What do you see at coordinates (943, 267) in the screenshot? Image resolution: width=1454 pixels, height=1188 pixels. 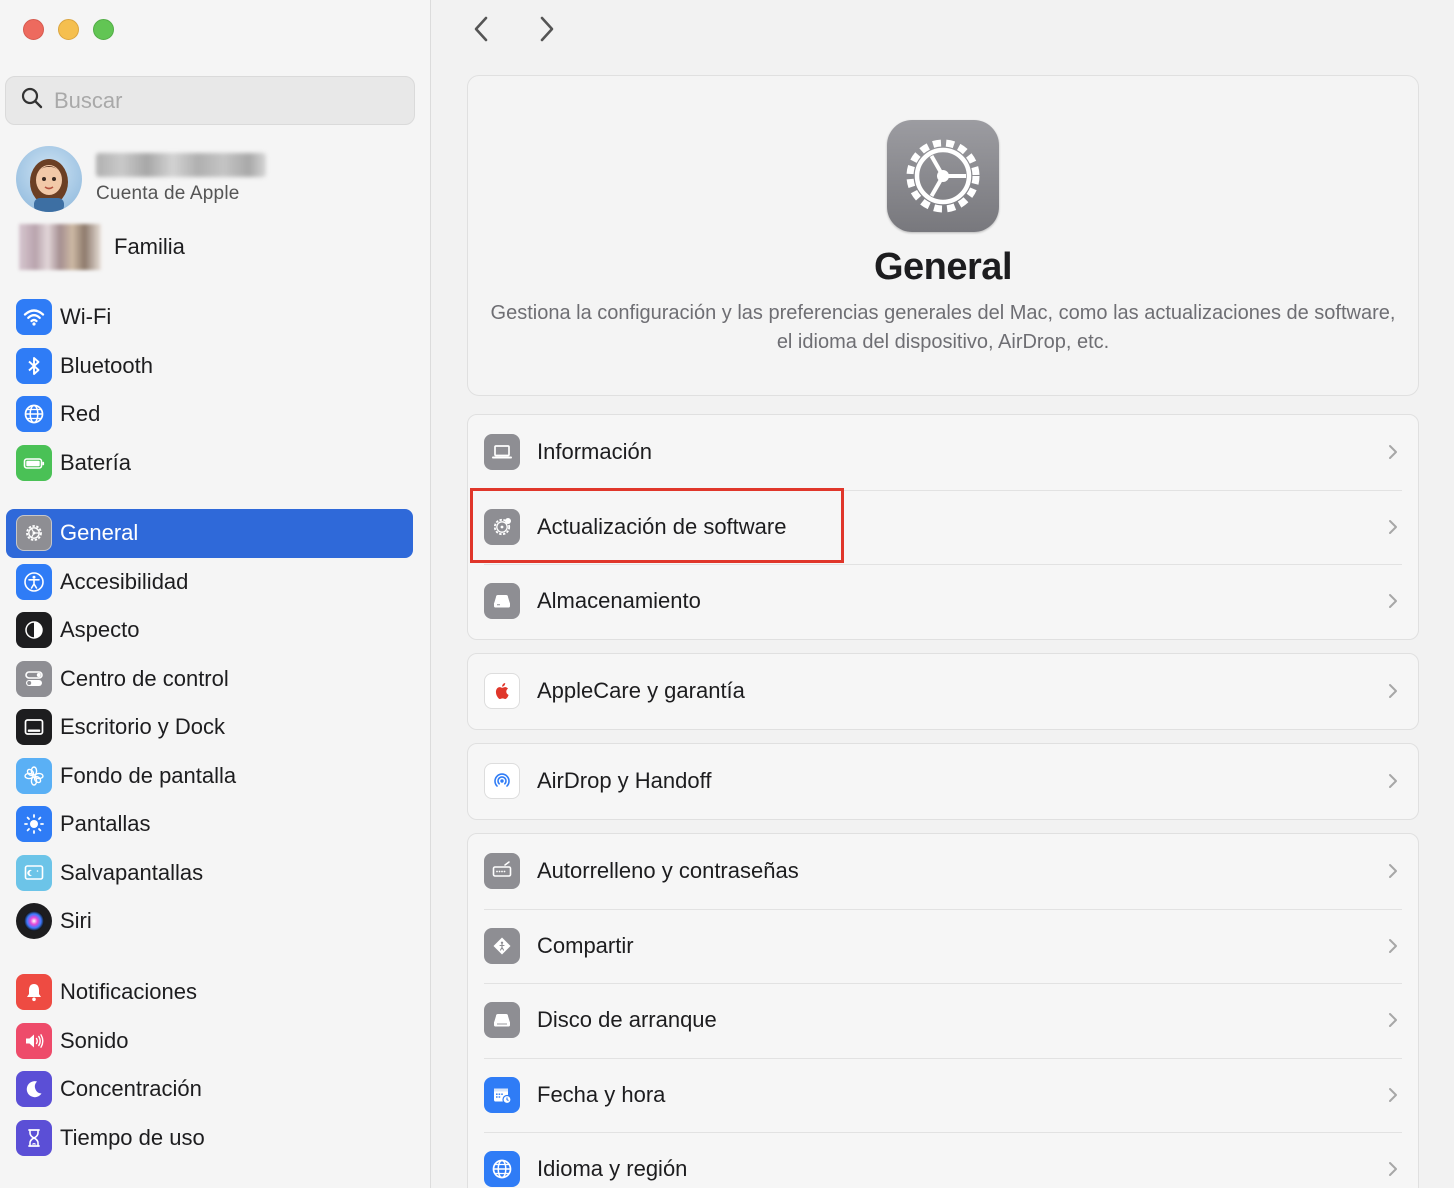 I see `page-title: General` at bounding box center [943, 267].